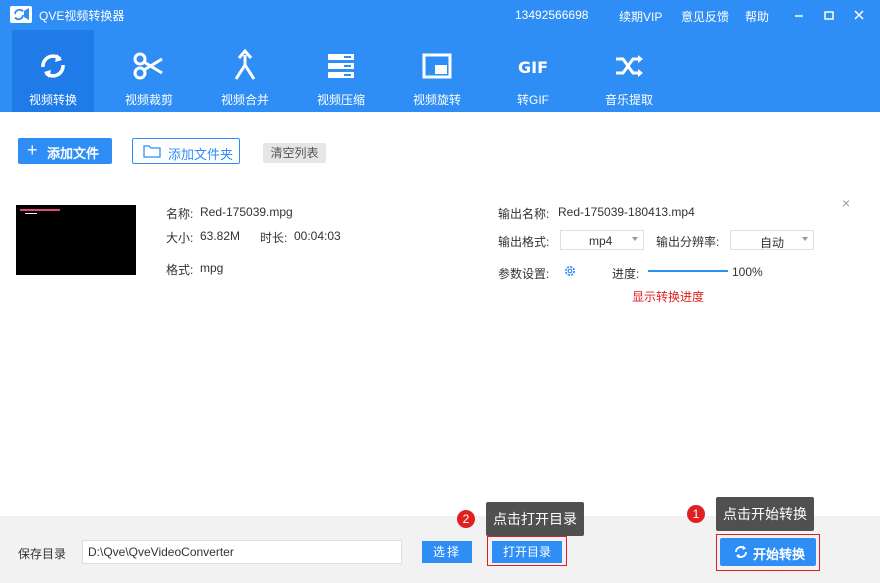  Describe the element at coordinates (32, 150) in the screenshot. I see `plus-icon: +` at that location.